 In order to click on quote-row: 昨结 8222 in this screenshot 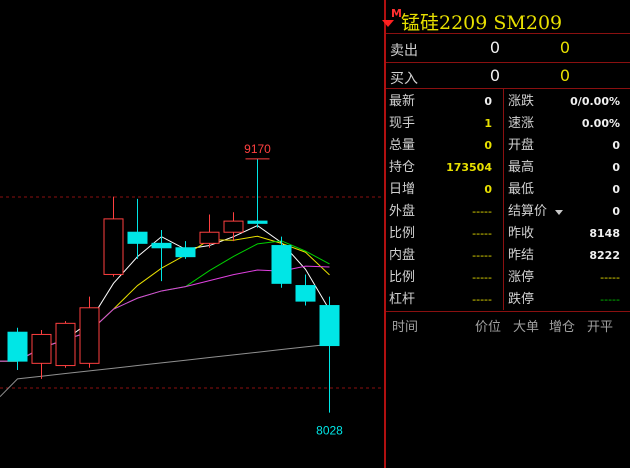, I will do `click(565, 256)`.